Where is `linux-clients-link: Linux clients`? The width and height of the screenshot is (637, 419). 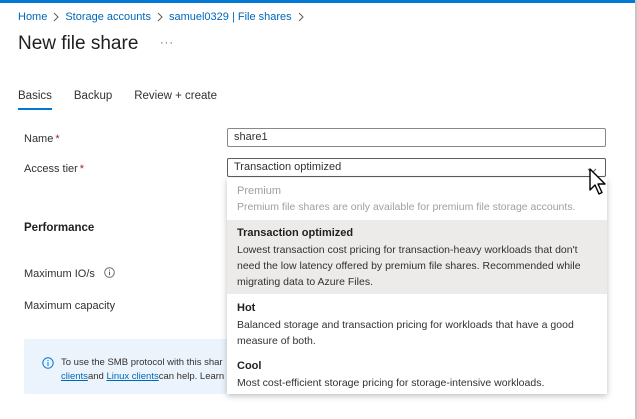
linux-clients-link: Linux clients is located at coordinates (132, 376).